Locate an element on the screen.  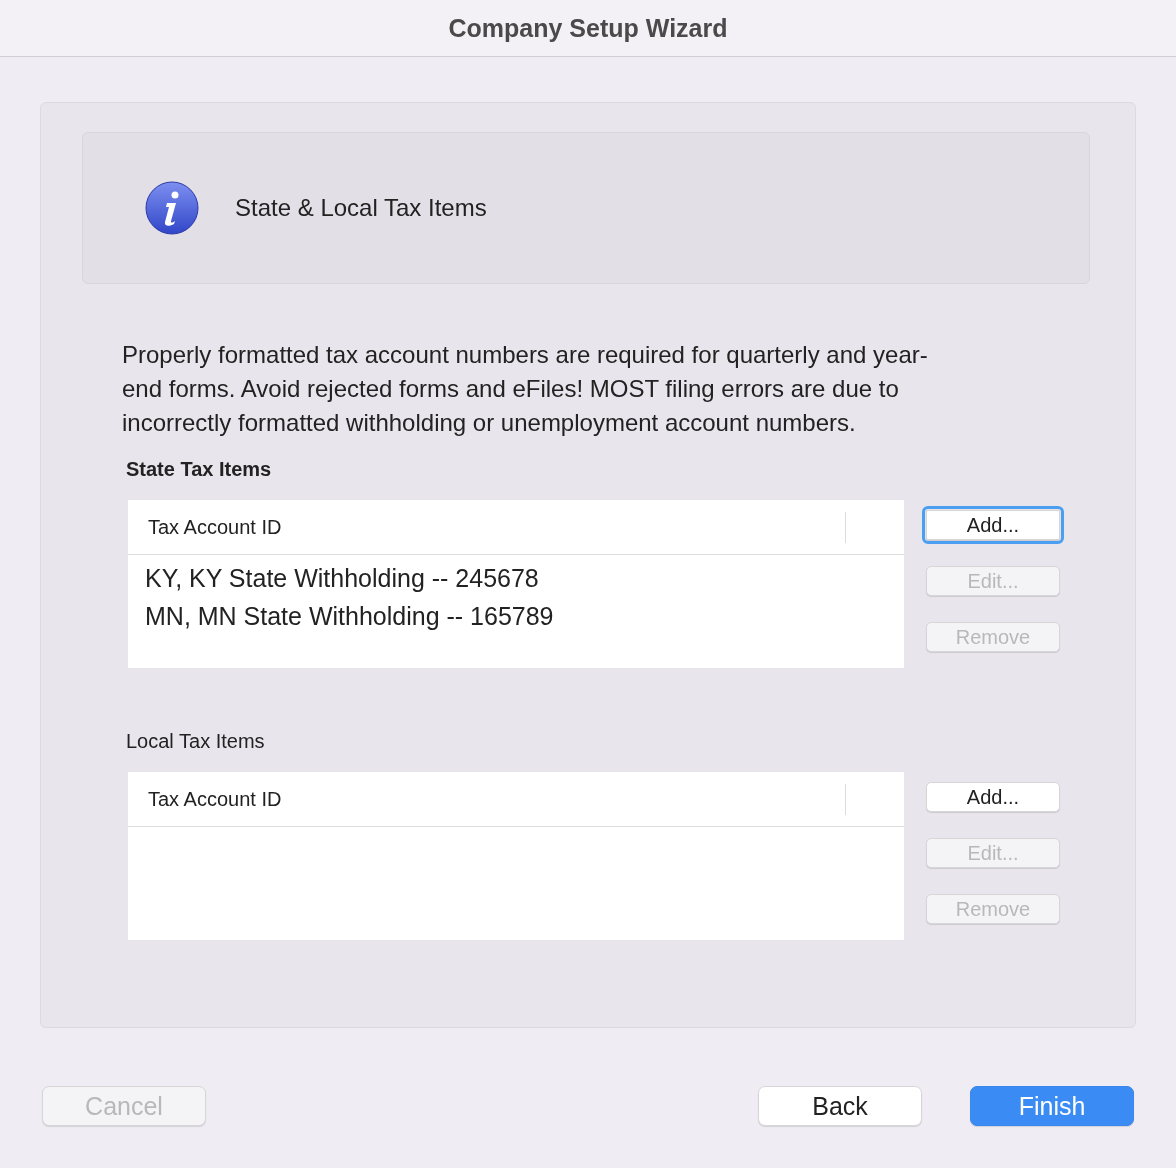
table-row: MN, MN State Withholding -- 165789 is located at coordinates (516, 616).